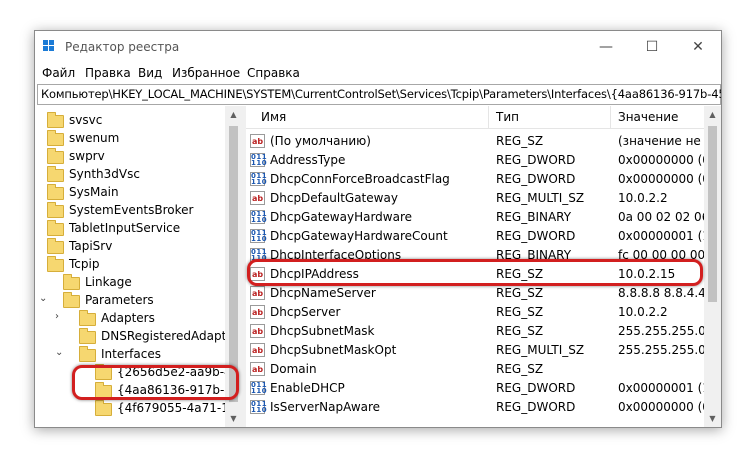 Image resolution: width=754 pixels, height=458 pixels. Describe the element at coordinates (273, 117) in the screenshot. I see `column-name-header: Имя` at that location.